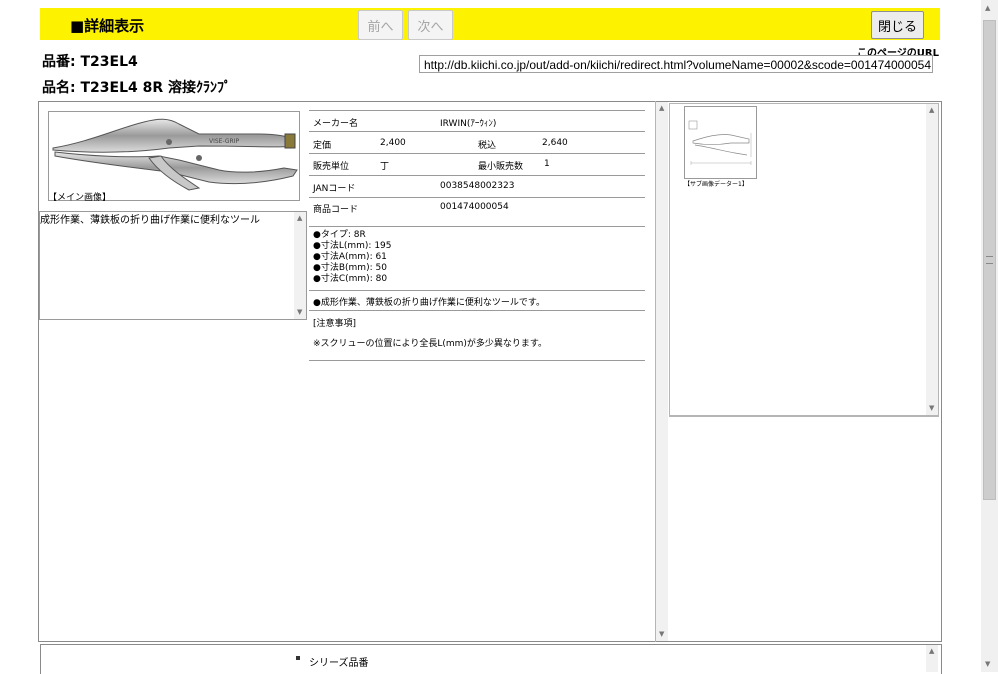 The image size is (998, 674). I want to click on thumbnail-image, so click(720, 142).